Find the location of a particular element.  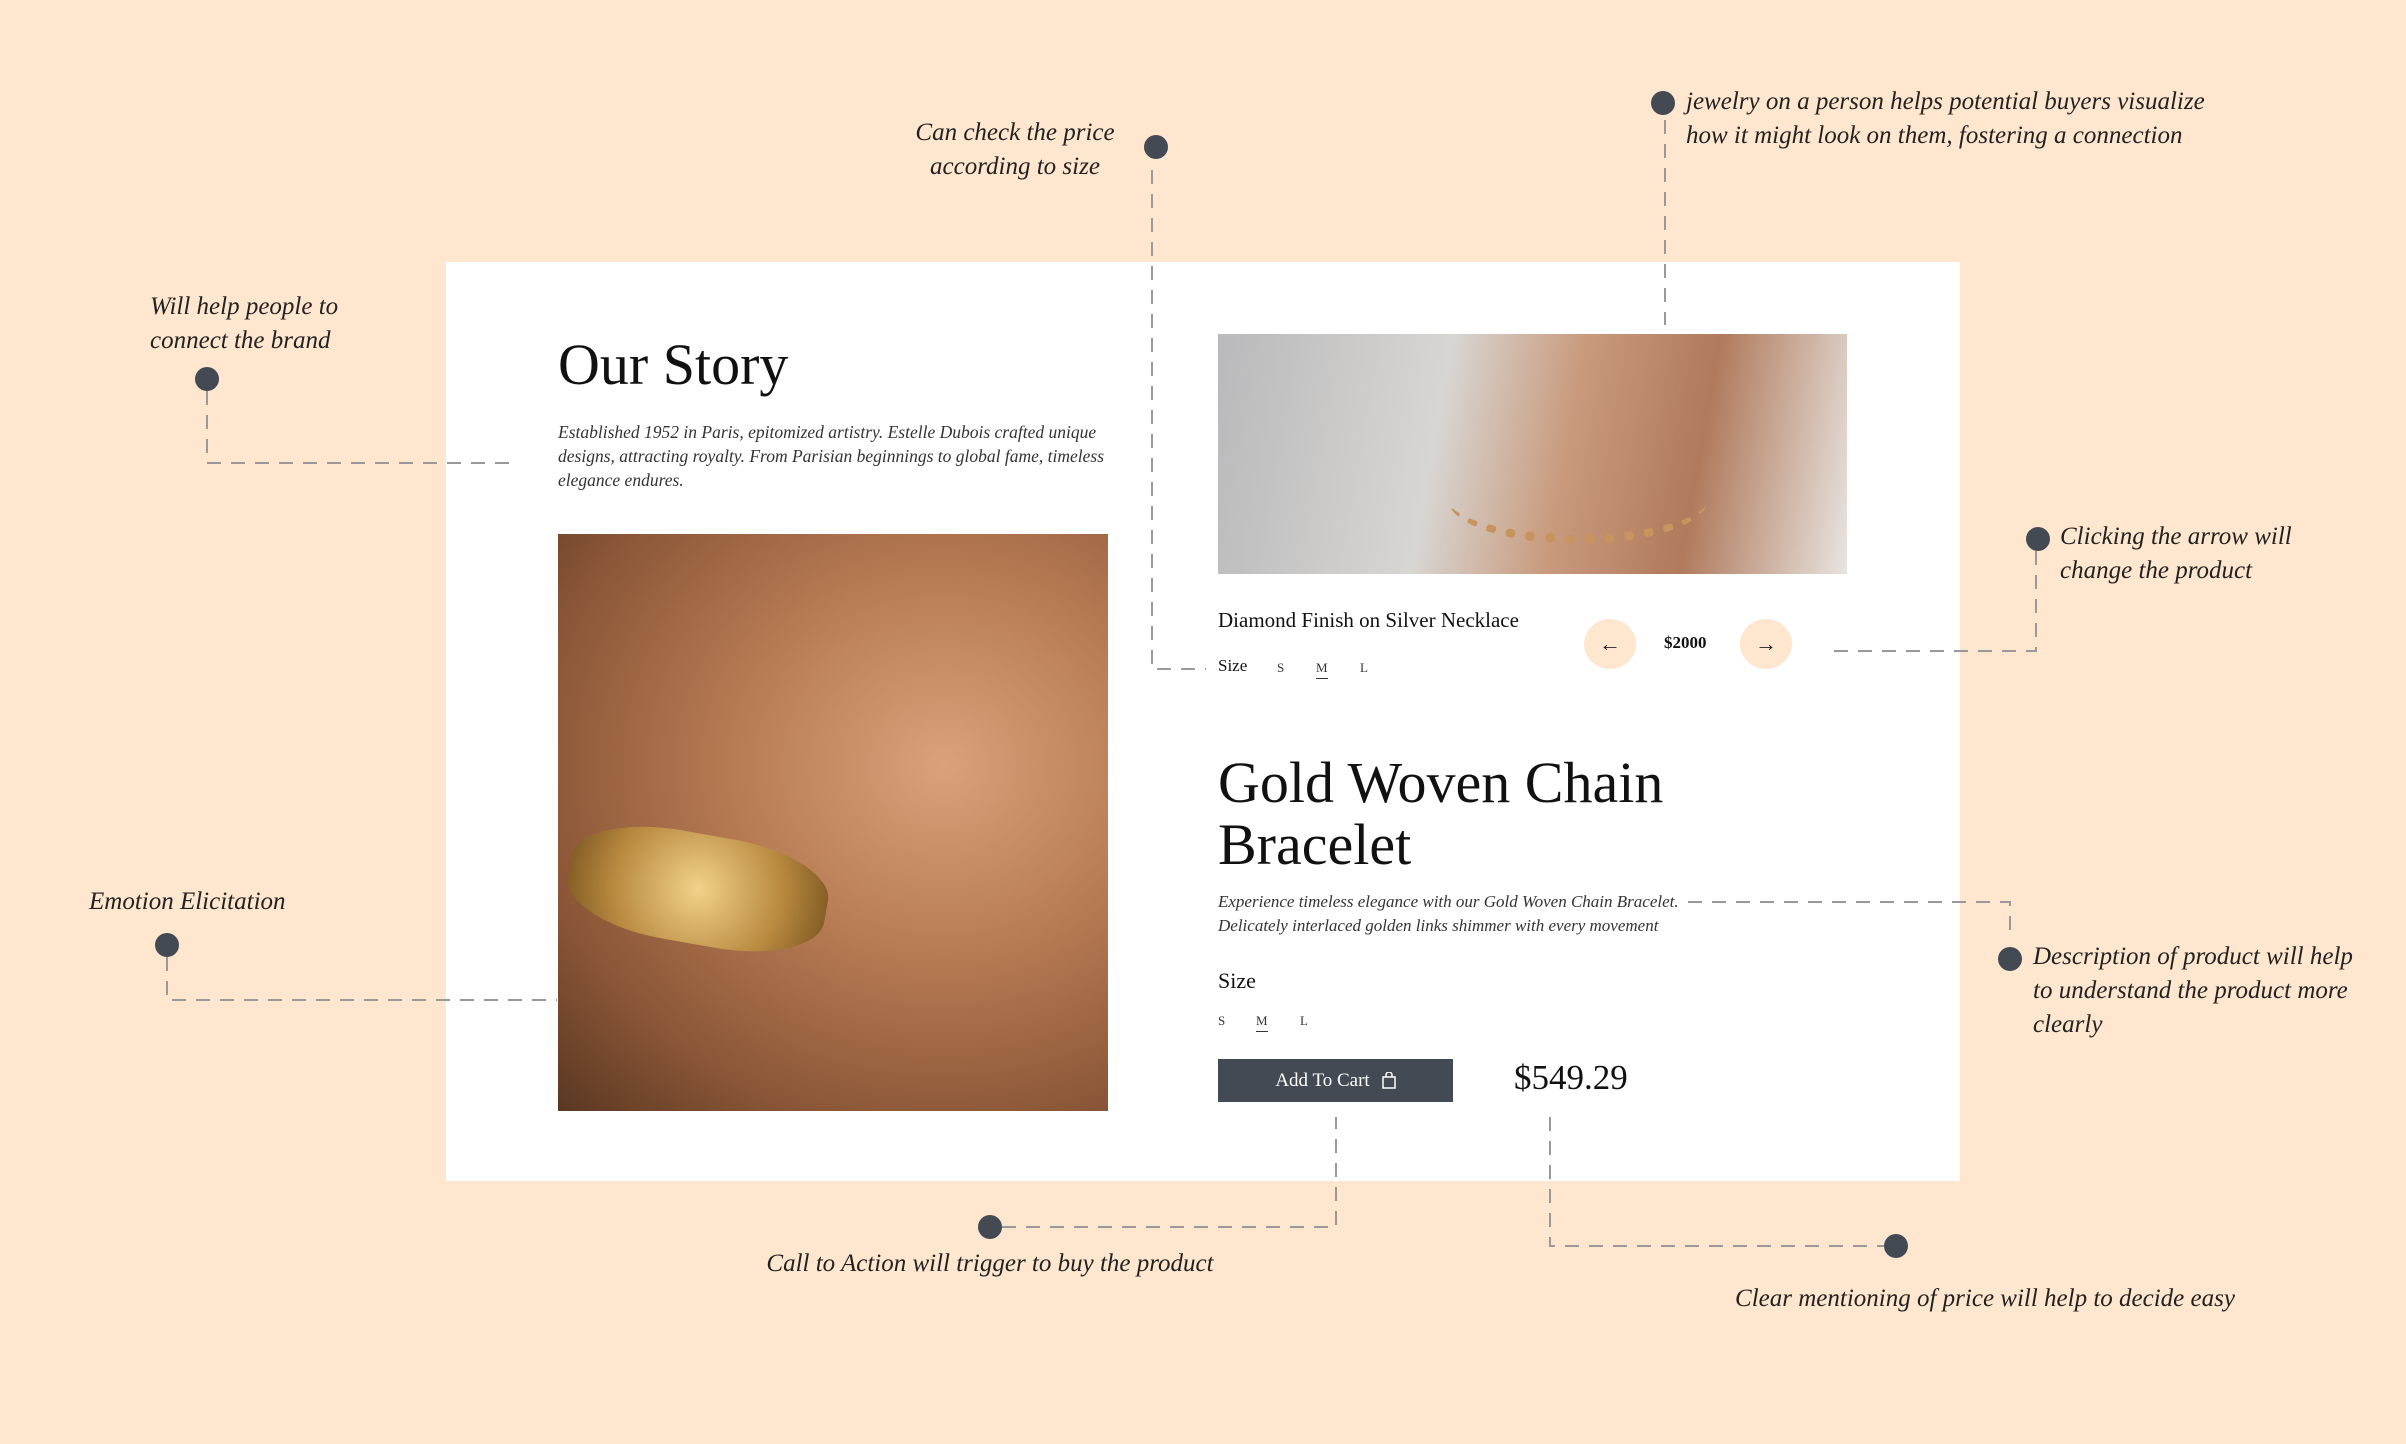

size-label: Size is located at coordinates (1237, 980).